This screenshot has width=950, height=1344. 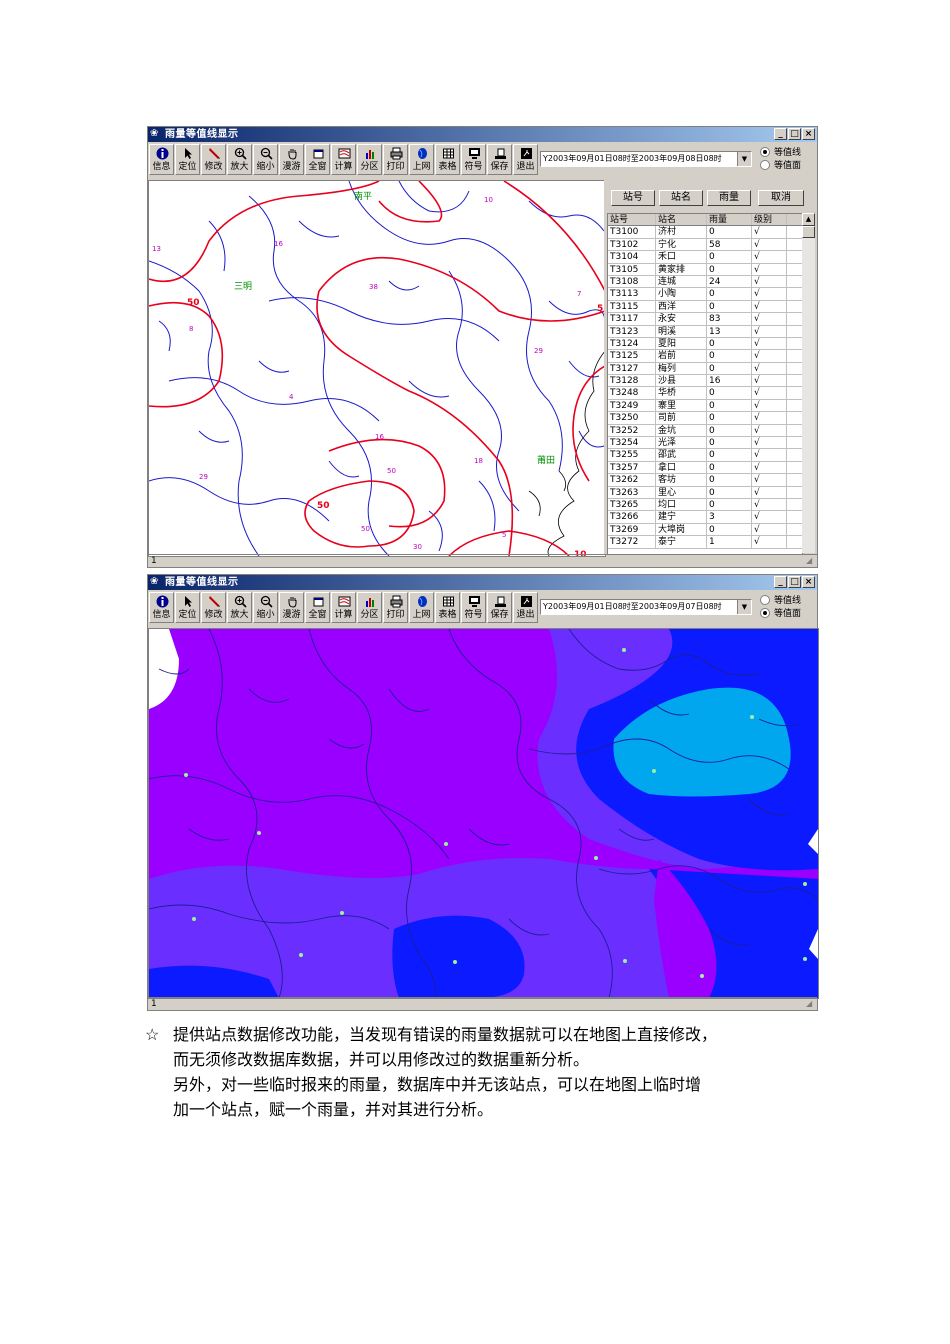 I want to click on table-row: T3100 济村 0 √, so click(x=705, y=232).